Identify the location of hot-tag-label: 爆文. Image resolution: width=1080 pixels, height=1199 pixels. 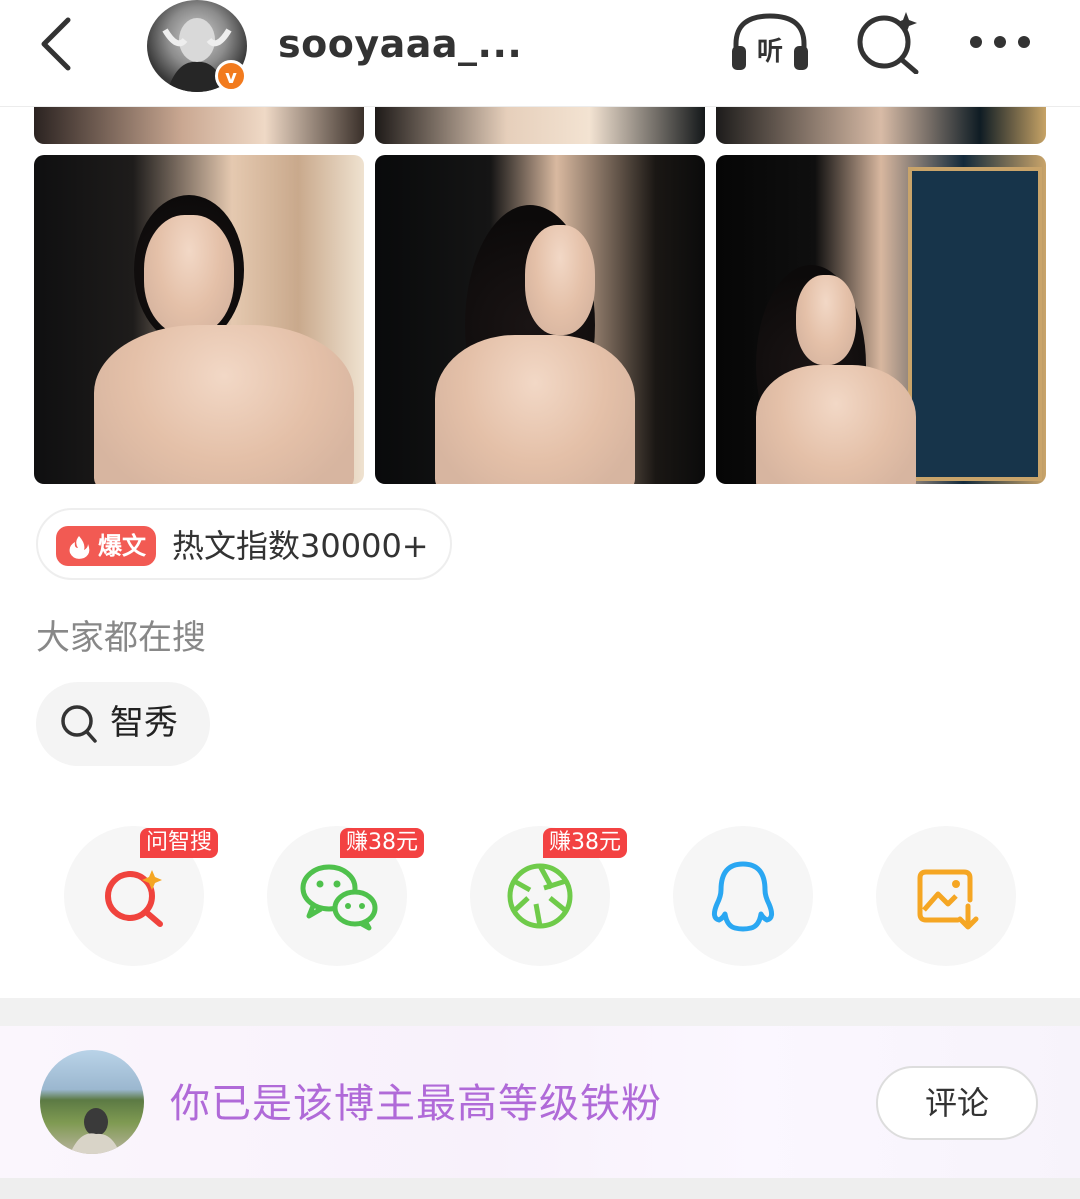
(122, 546).